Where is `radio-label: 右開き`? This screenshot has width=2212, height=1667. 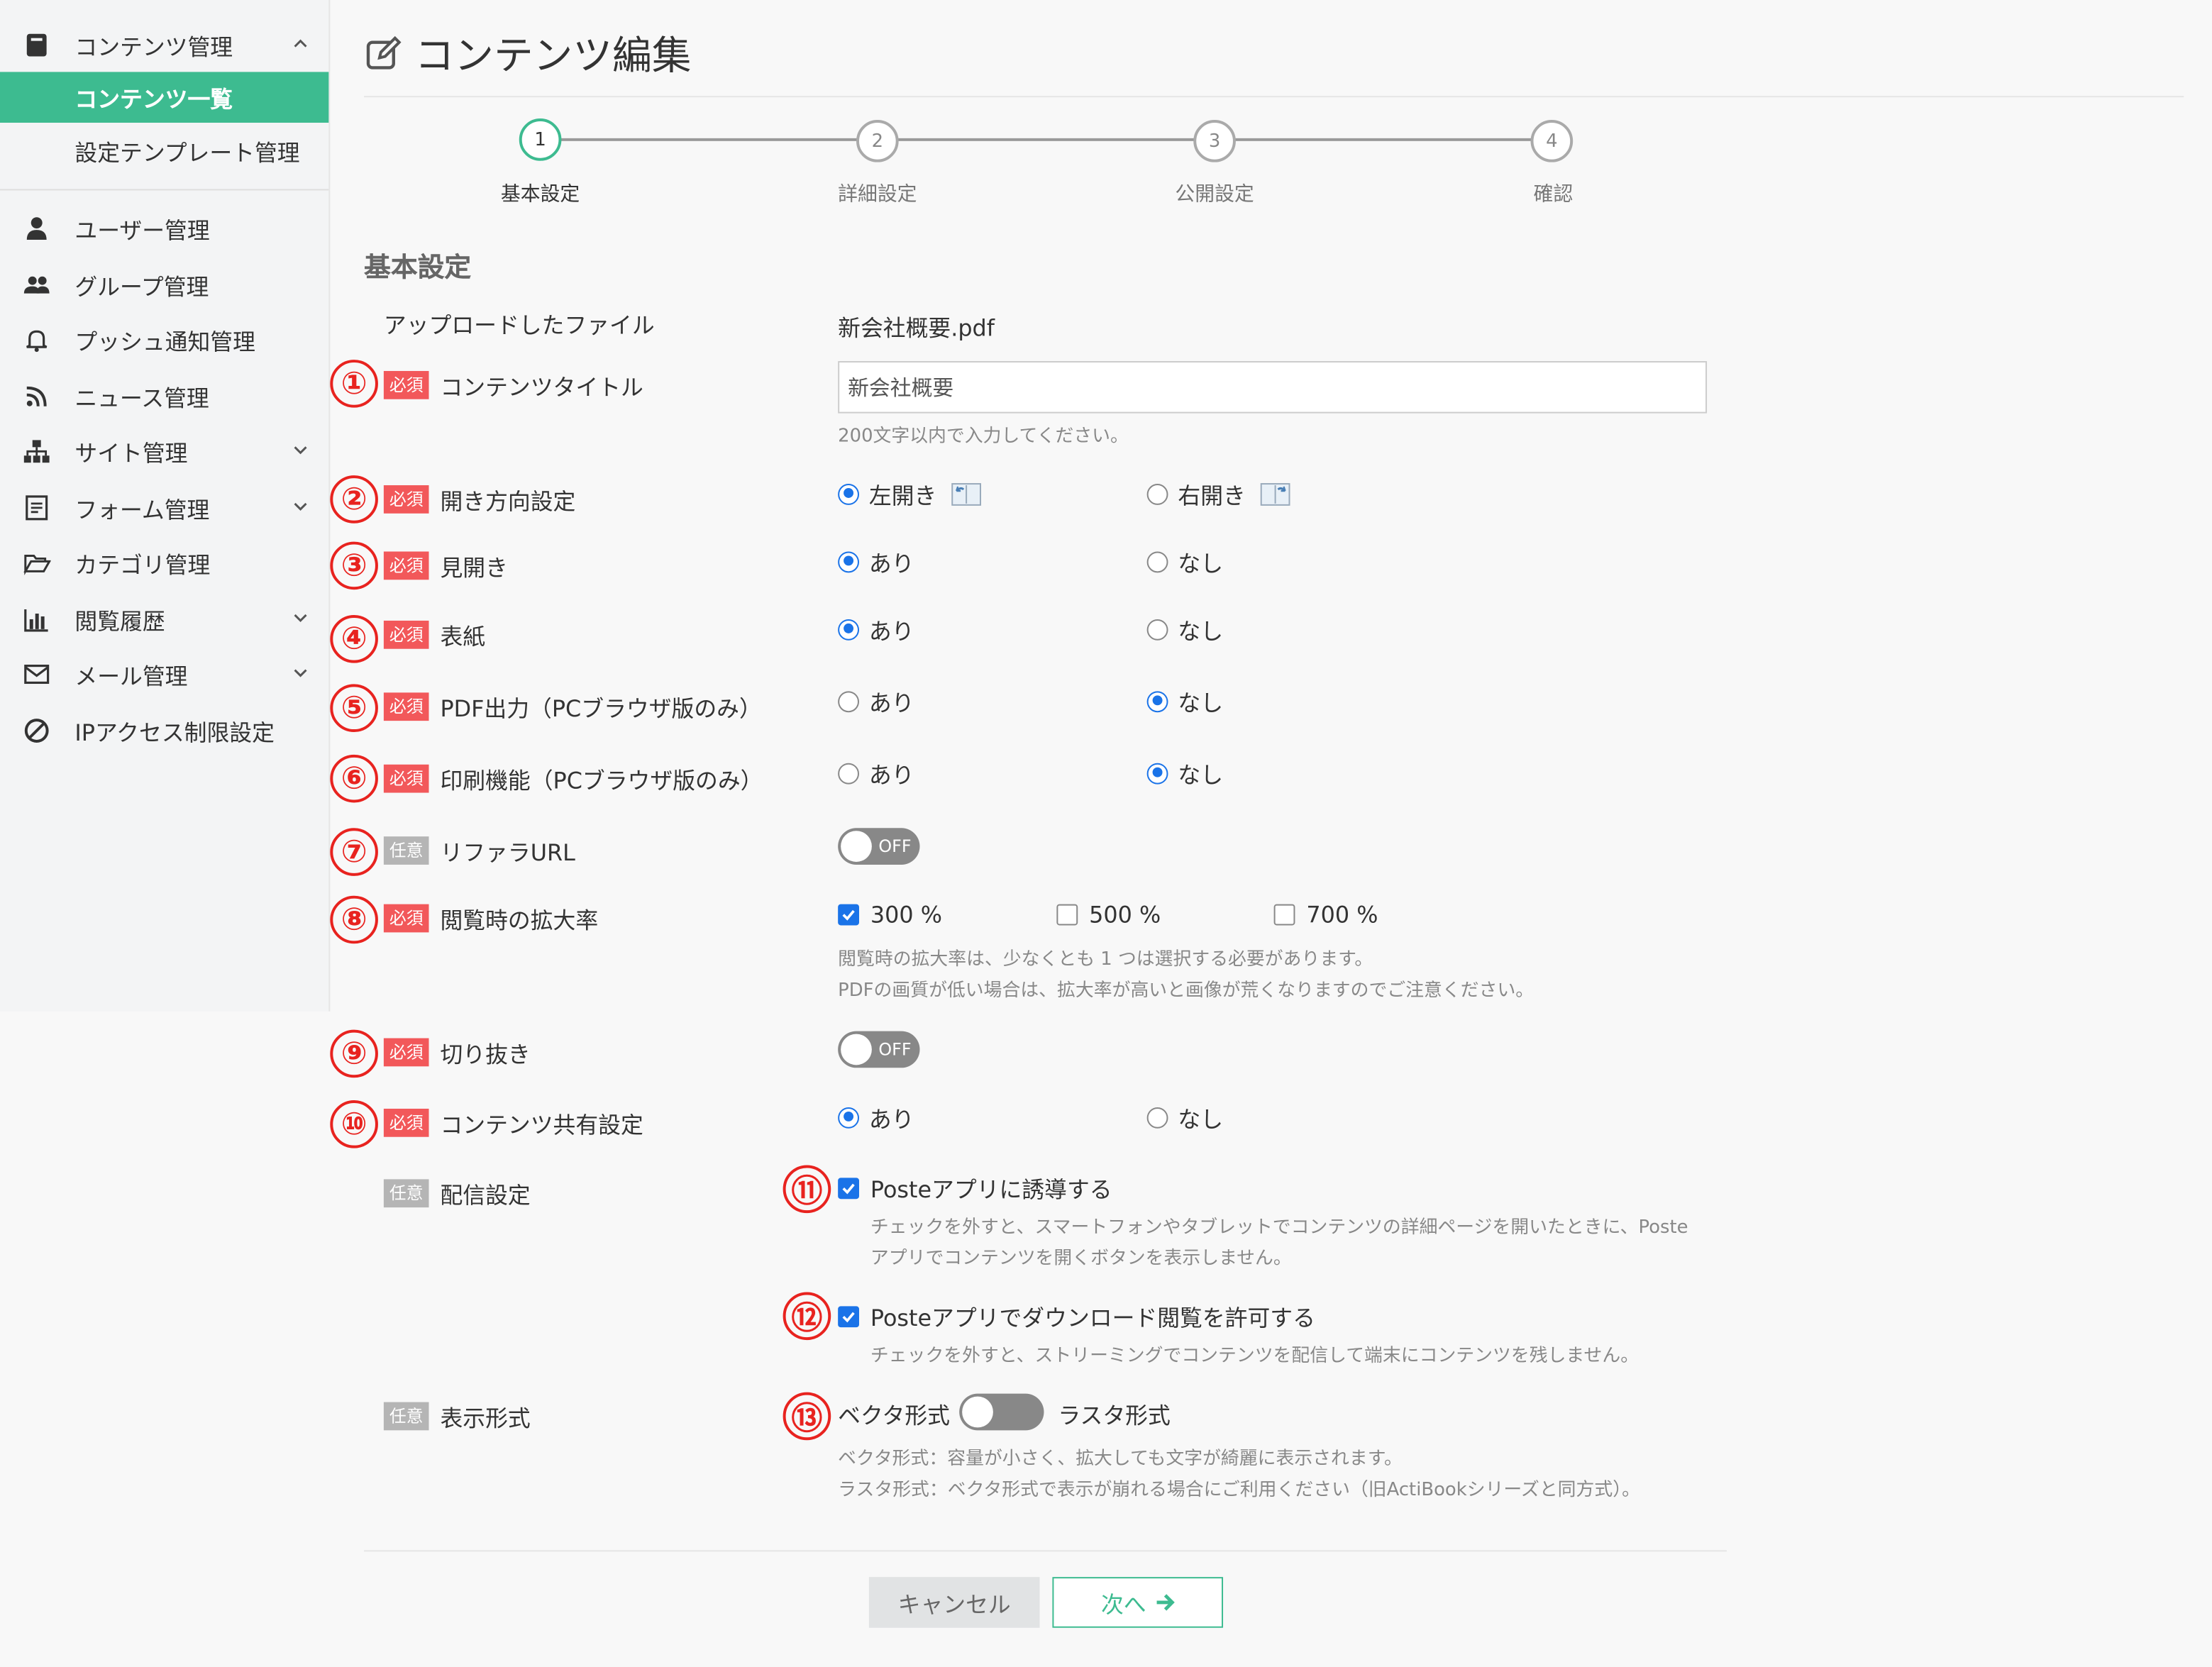 radio-label: 右開き is located at coordinates (1212, 495).